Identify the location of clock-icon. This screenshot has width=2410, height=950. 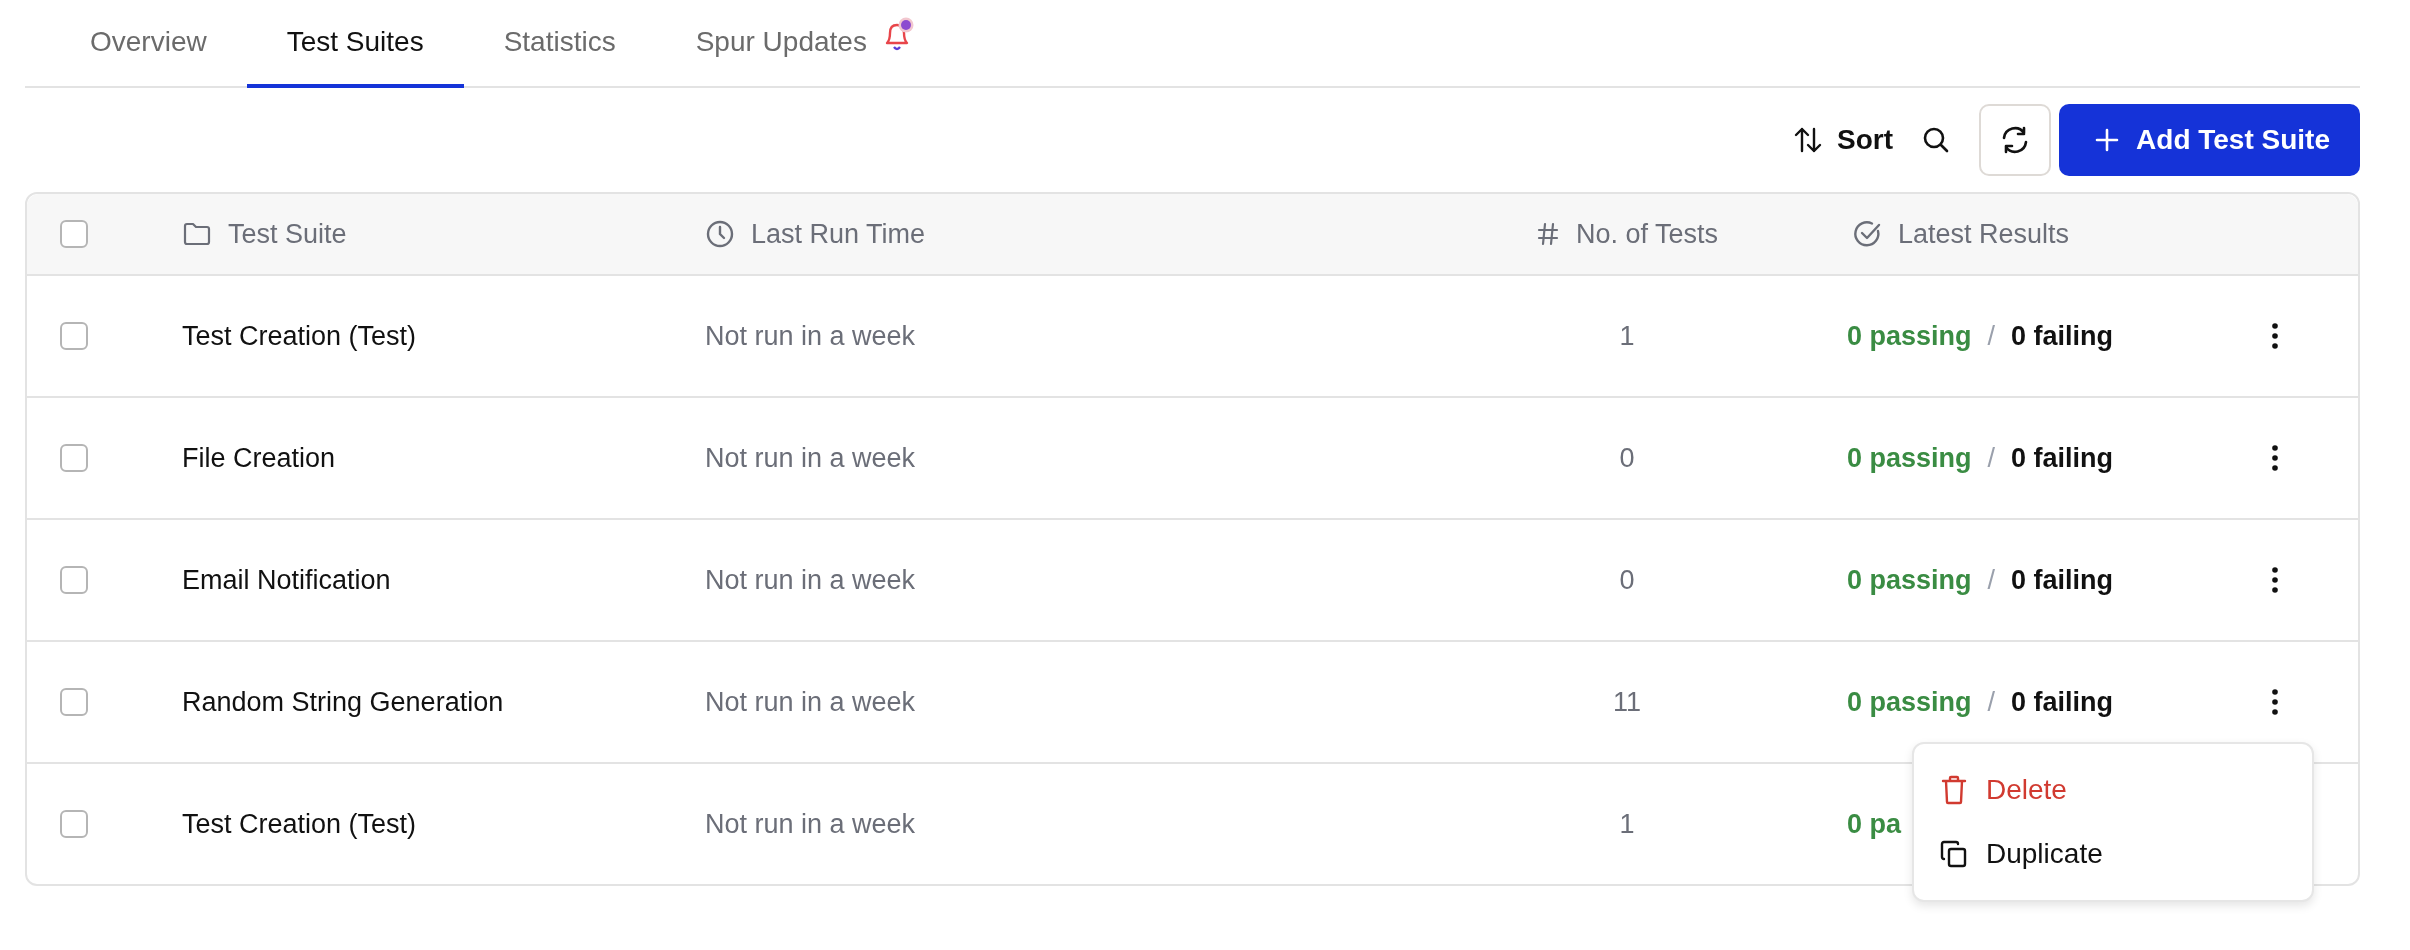
(720, 234).